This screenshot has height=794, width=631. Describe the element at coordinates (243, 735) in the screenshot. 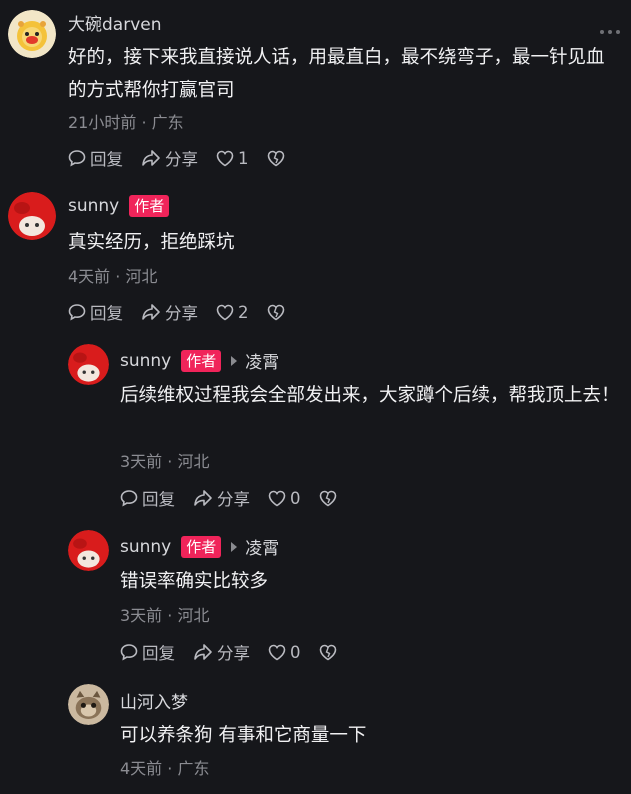

I see `comment-text: 可以养条狗 有事和它商量一下` at that location.